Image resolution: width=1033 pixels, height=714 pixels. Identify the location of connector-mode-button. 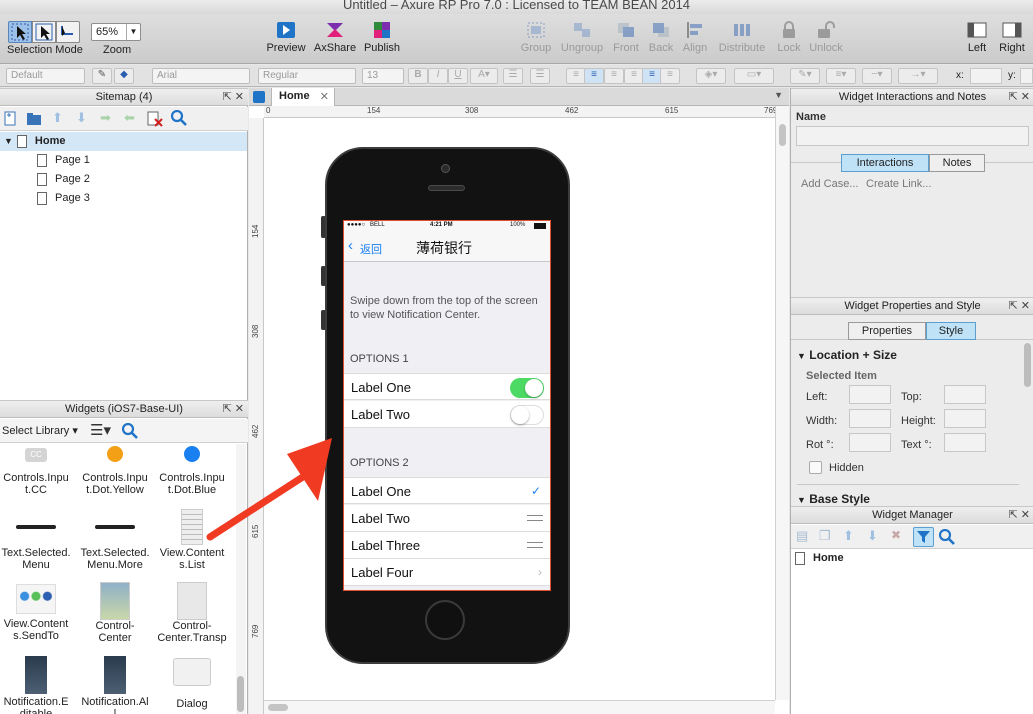
(68, 32).